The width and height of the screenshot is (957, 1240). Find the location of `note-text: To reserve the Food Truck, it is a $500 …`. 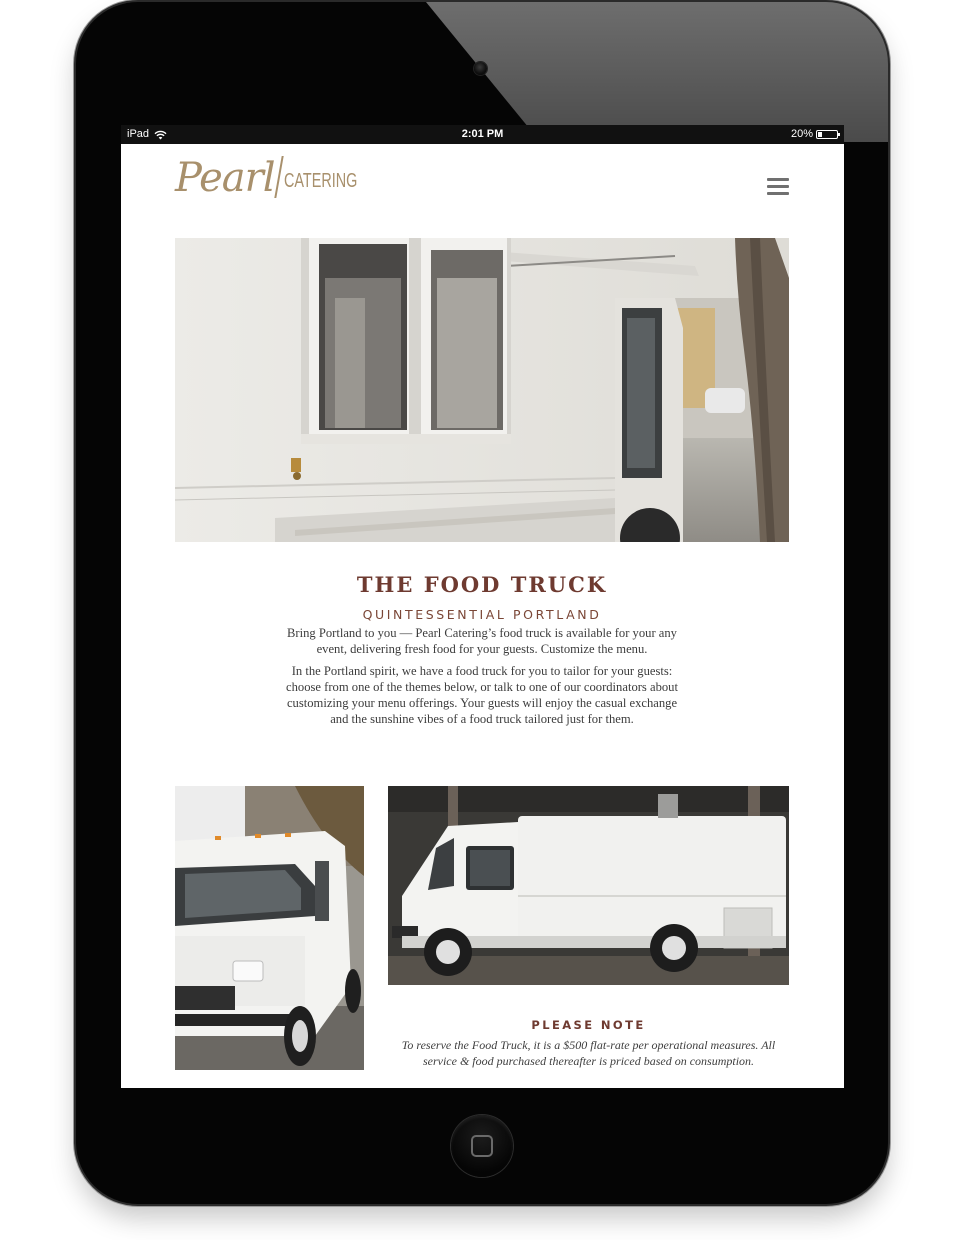

note-text: To reserve the Food Truck, it is a $500 … is located at coordinates (588, 1053).